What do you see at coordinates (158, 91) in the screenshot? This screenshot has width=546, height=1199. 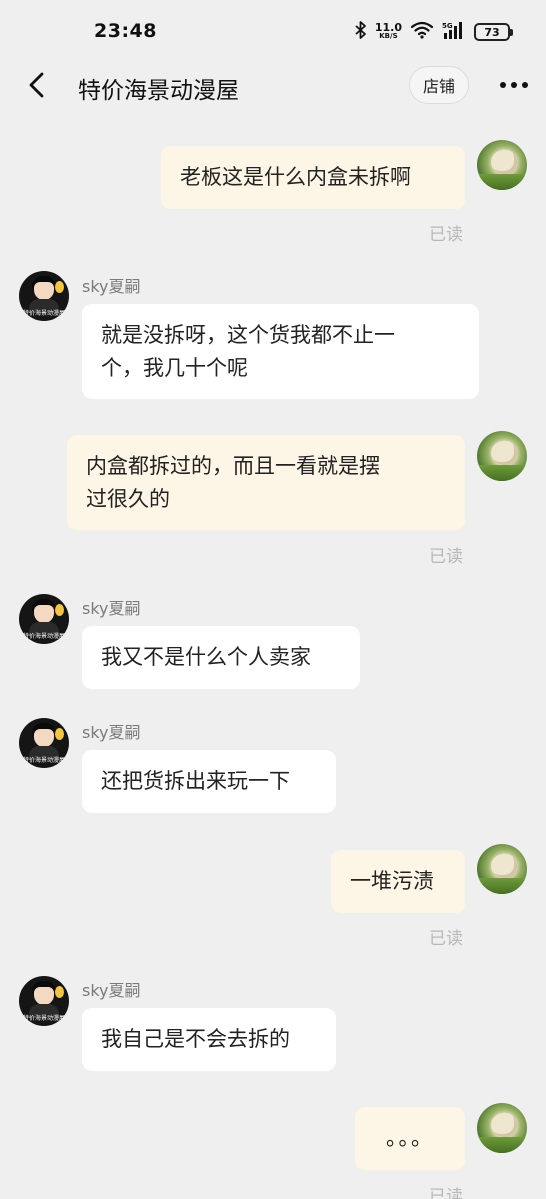 I see `page-title: 特价海景动漫屋` at bounding box center [158, 91].